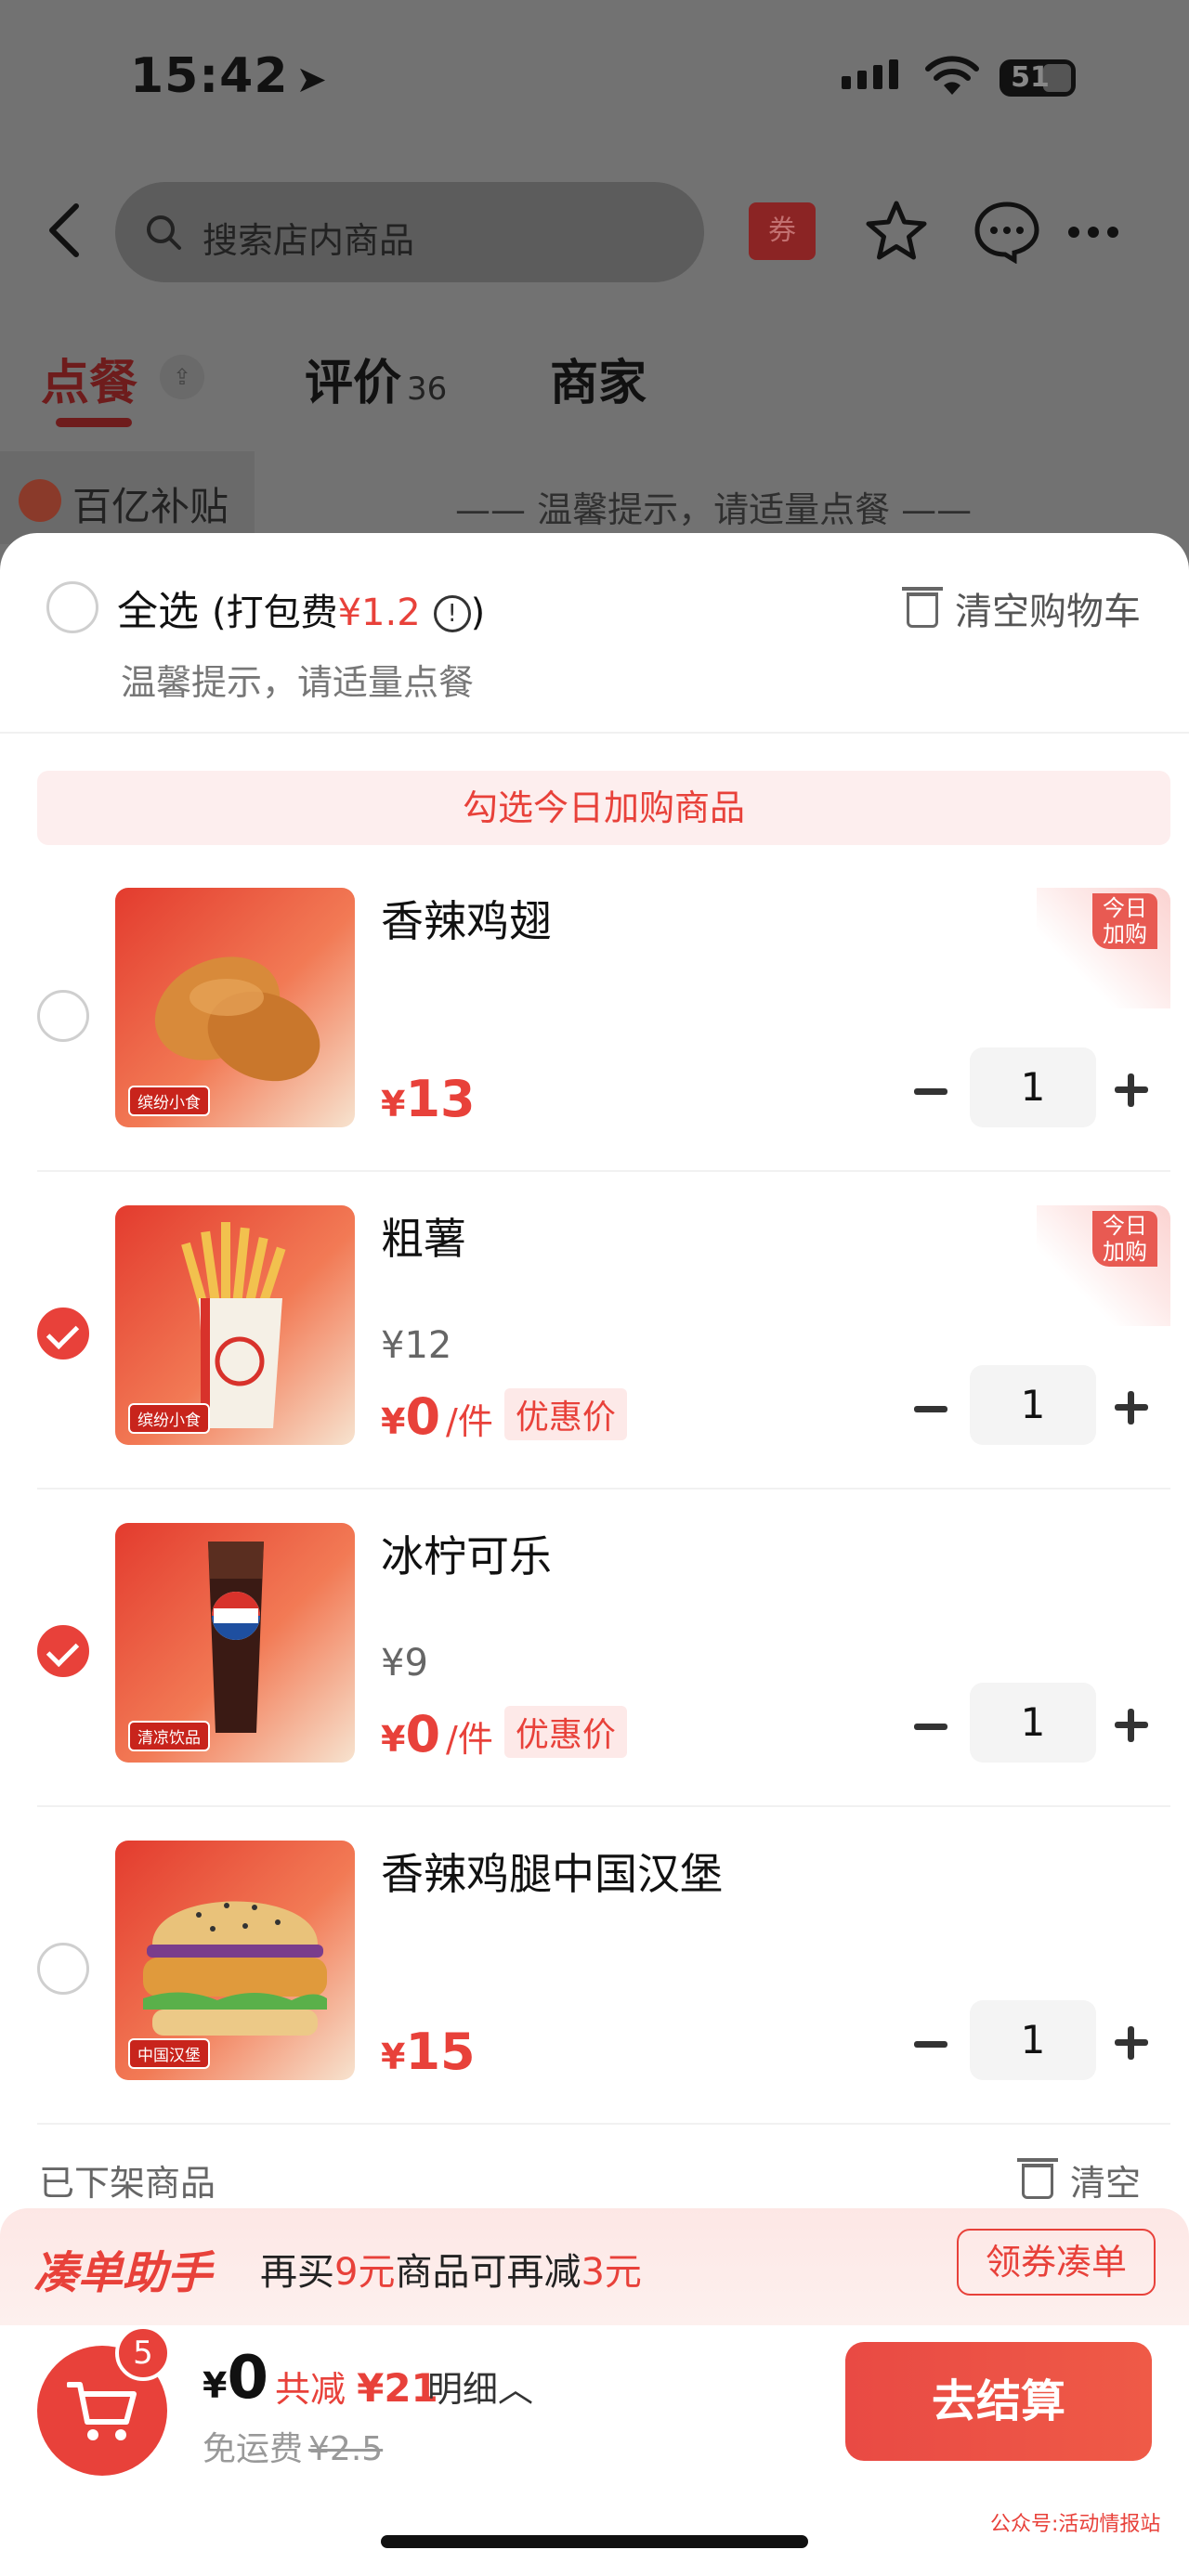 Image resolution: width=1189 pixels, height=2576 pixels. Describe the element at coordinates (169, 2053) in the screenshot. I see `item-category-tag: 中国汉堡` at that location.